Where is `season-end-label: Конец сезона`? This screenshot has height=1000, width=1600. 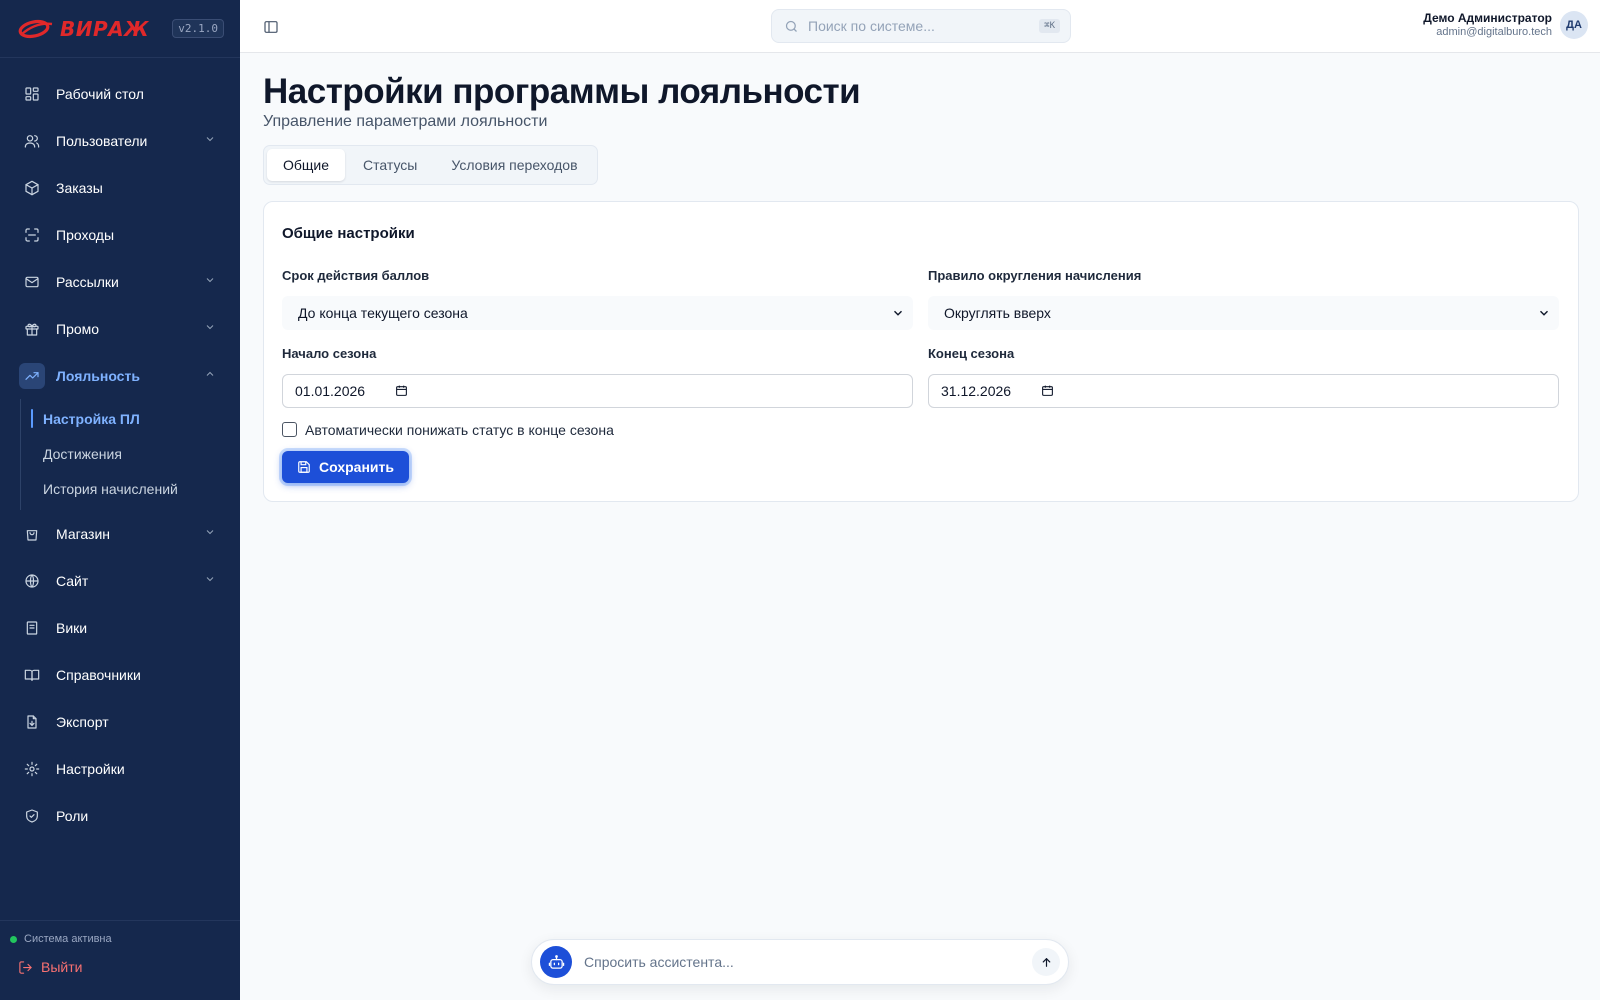
season-end-label: Конец сезона is located at coordinates (971, 353).